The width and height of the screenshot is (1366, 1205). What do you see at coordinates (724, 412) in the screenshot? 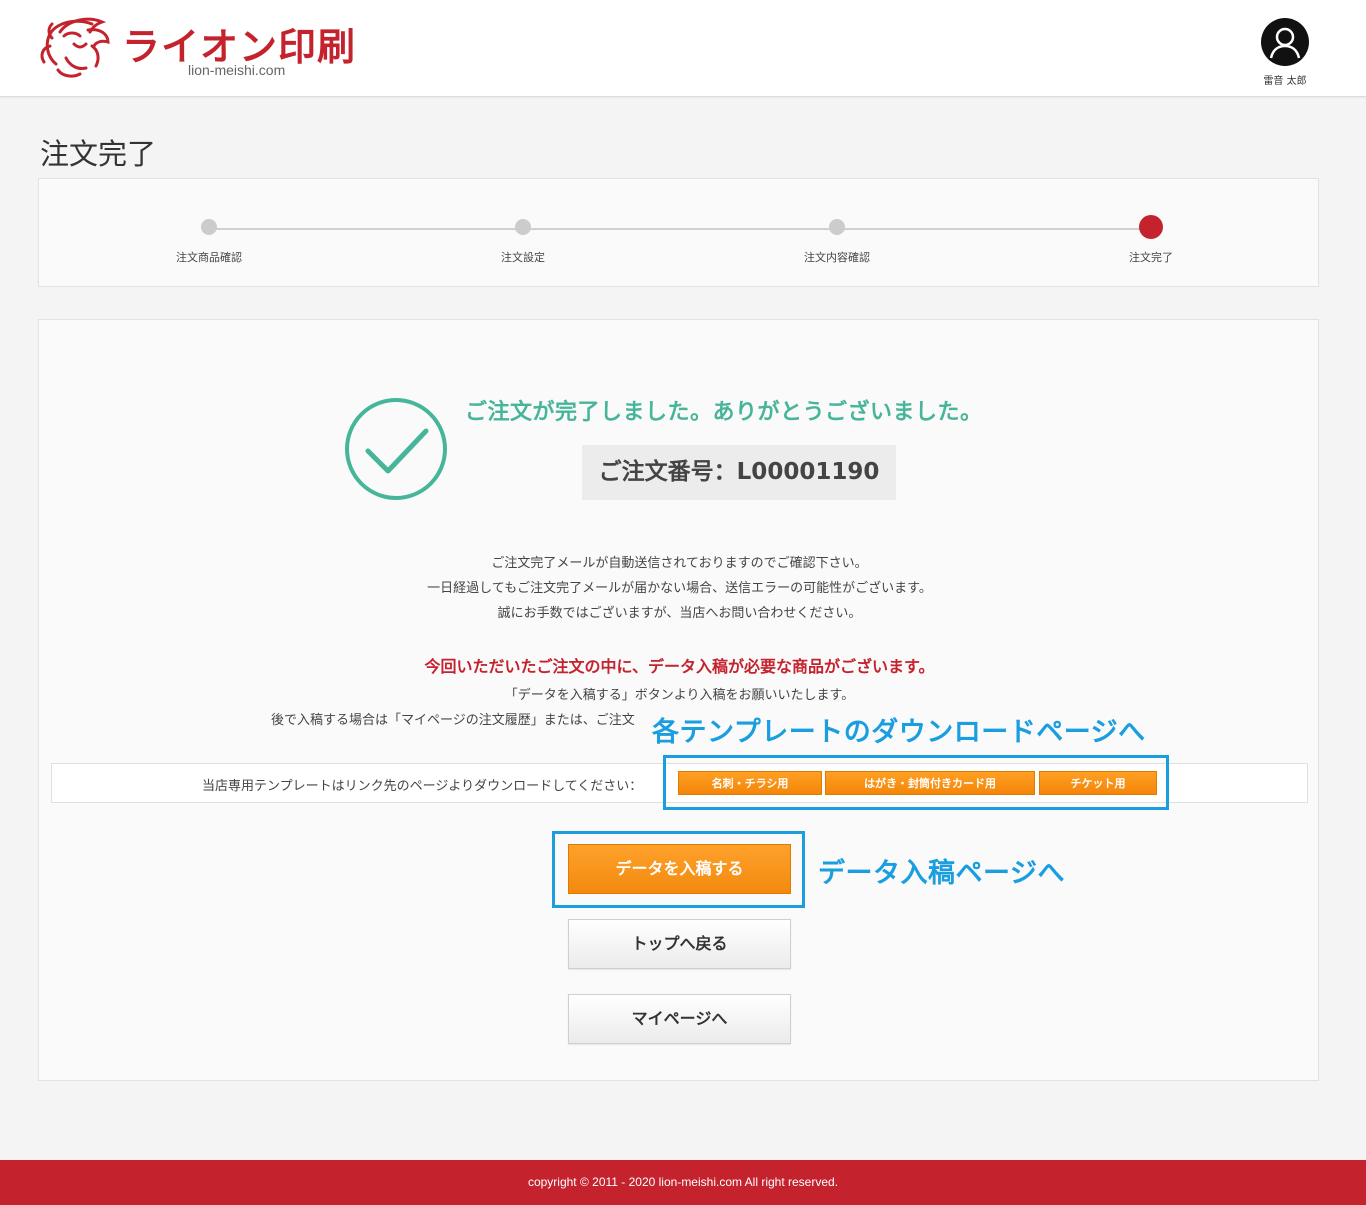
I see `order-complete-message: ご注文が完了しました。ありがとうございました。` at bounding box center [724, 412].